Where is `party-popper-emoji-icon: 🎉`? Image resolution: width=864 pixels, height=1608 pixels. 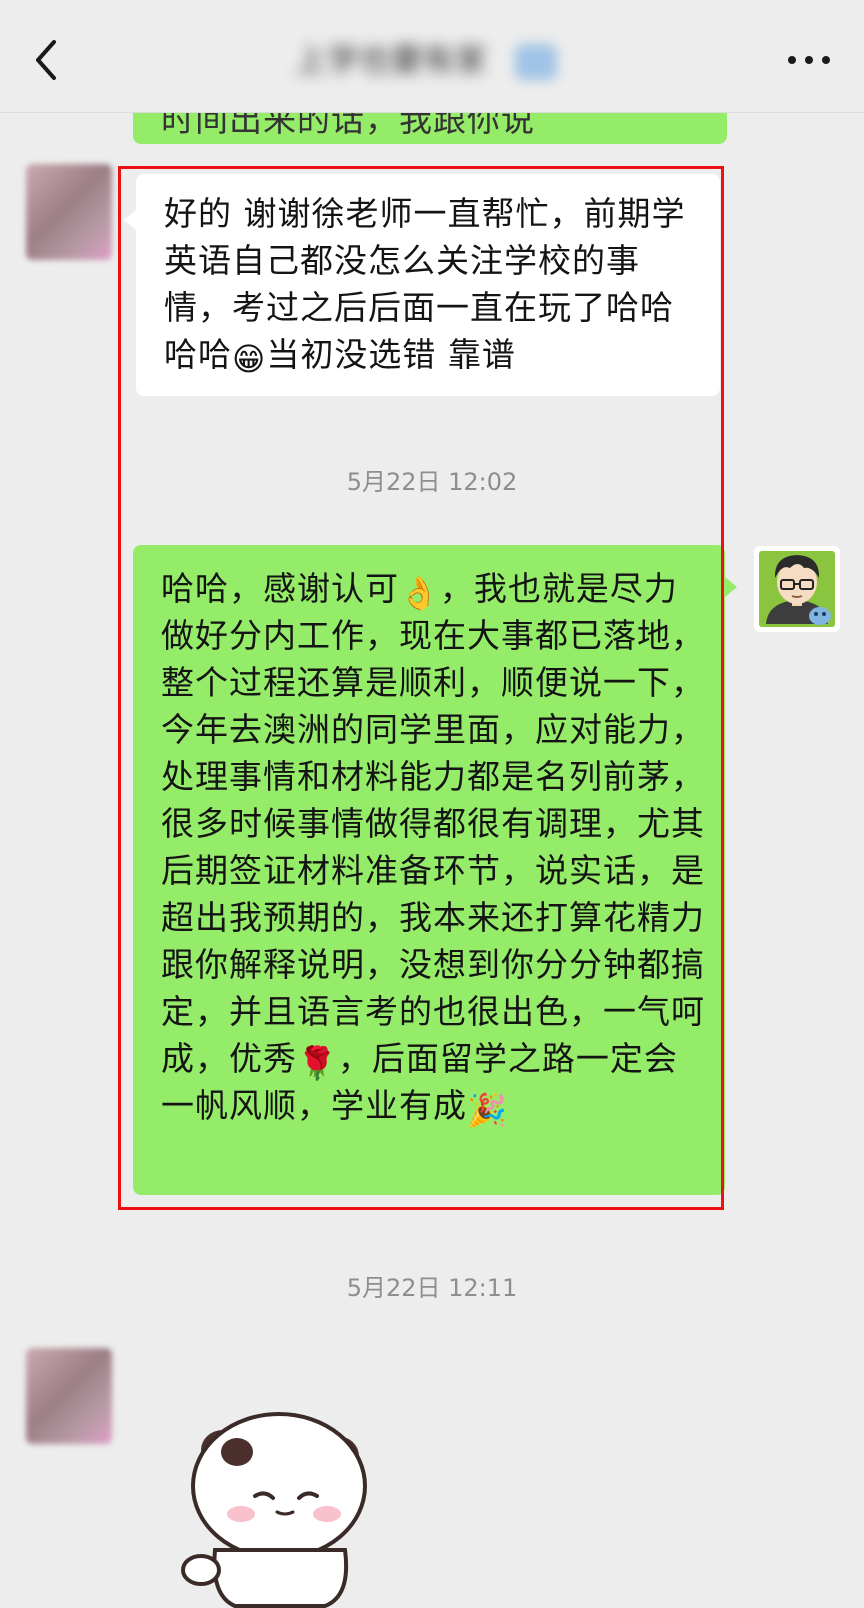
party-popper-emoji-icon: 🎉 is located at coordinates (487, 1110).